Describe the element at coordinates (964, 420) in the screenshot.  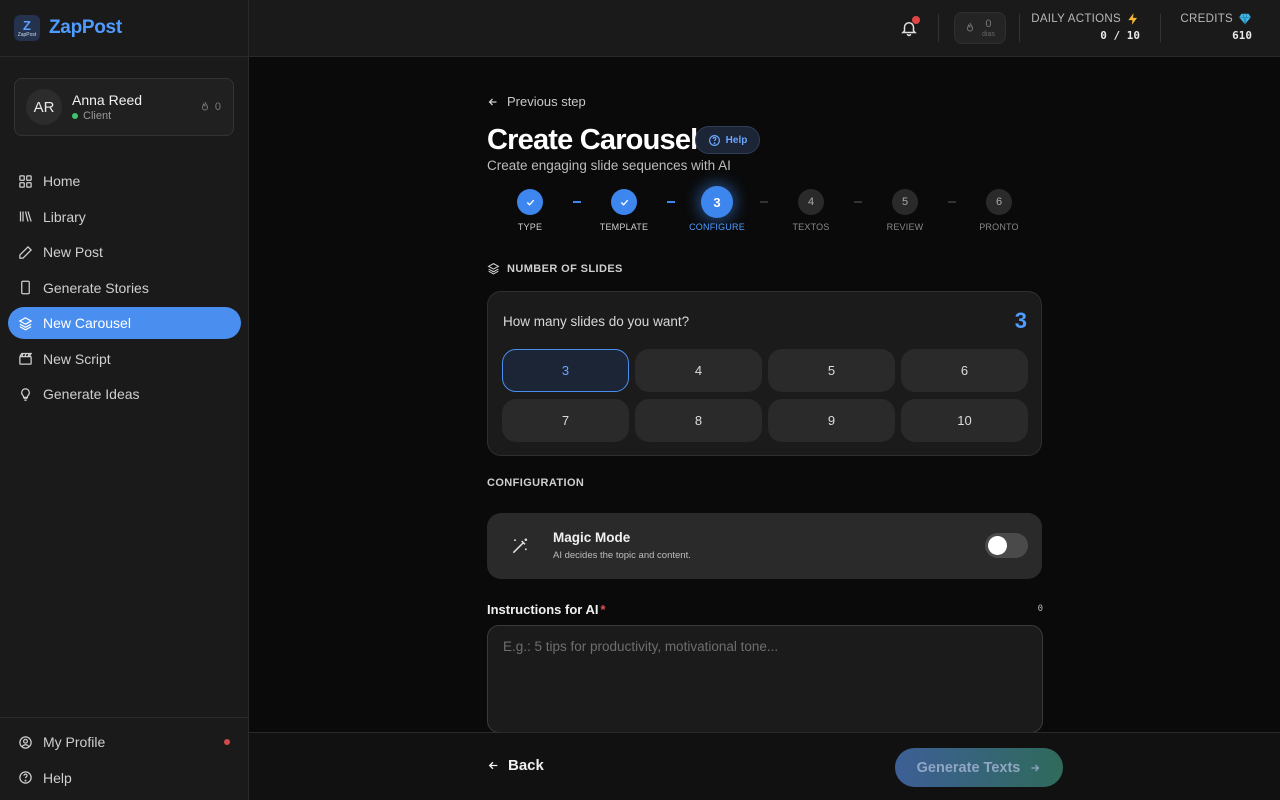
I see `slide-option-10: 10` at that location.